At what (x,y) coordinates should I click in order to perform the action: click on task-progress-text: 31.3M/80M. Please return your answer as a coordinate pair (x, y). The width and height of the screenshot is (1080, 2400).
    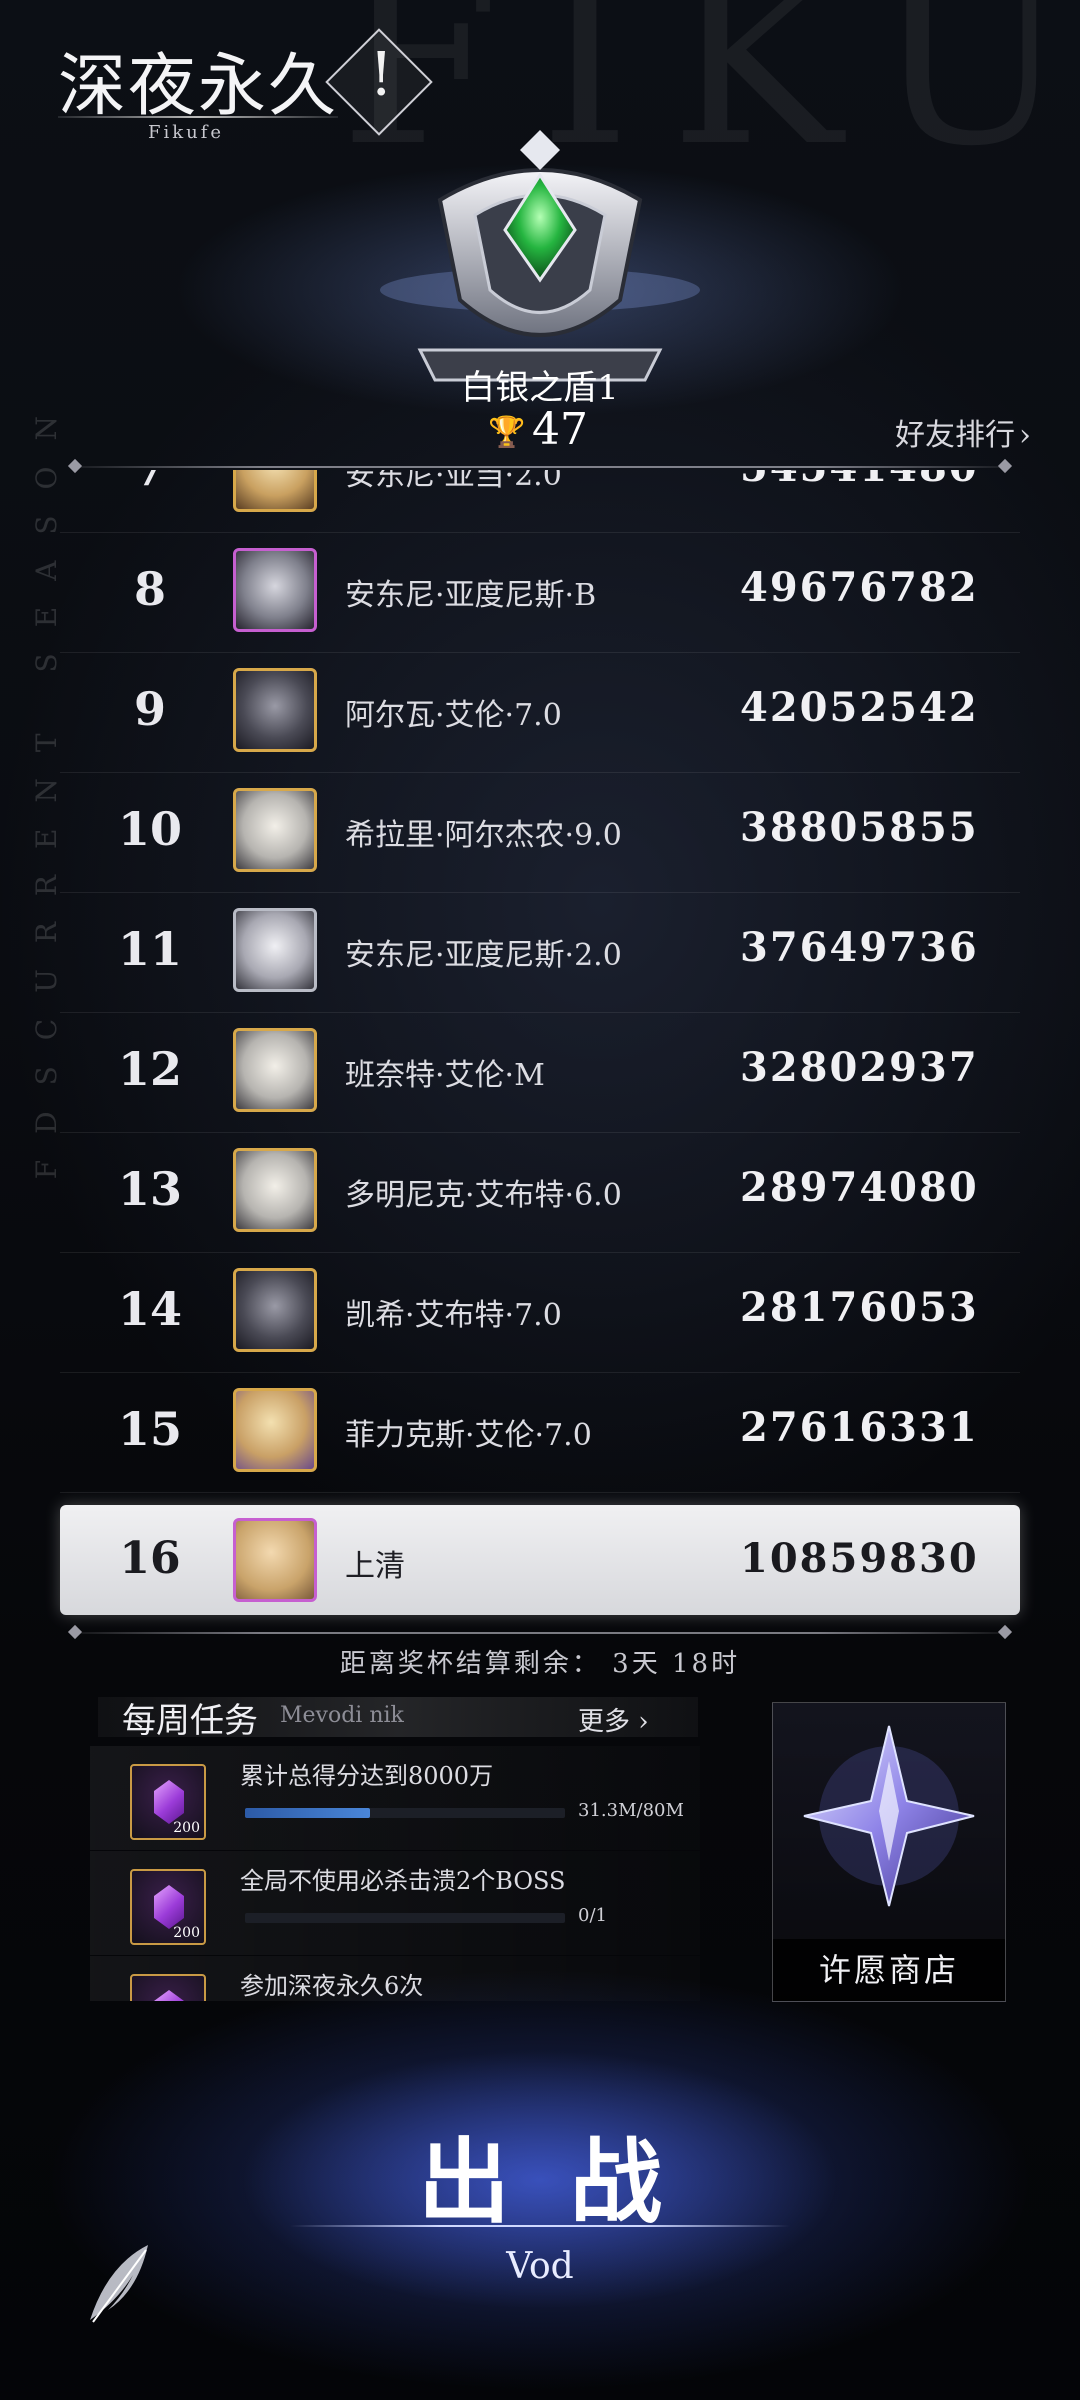
    Looking at the image, I should click on (631, 1810).